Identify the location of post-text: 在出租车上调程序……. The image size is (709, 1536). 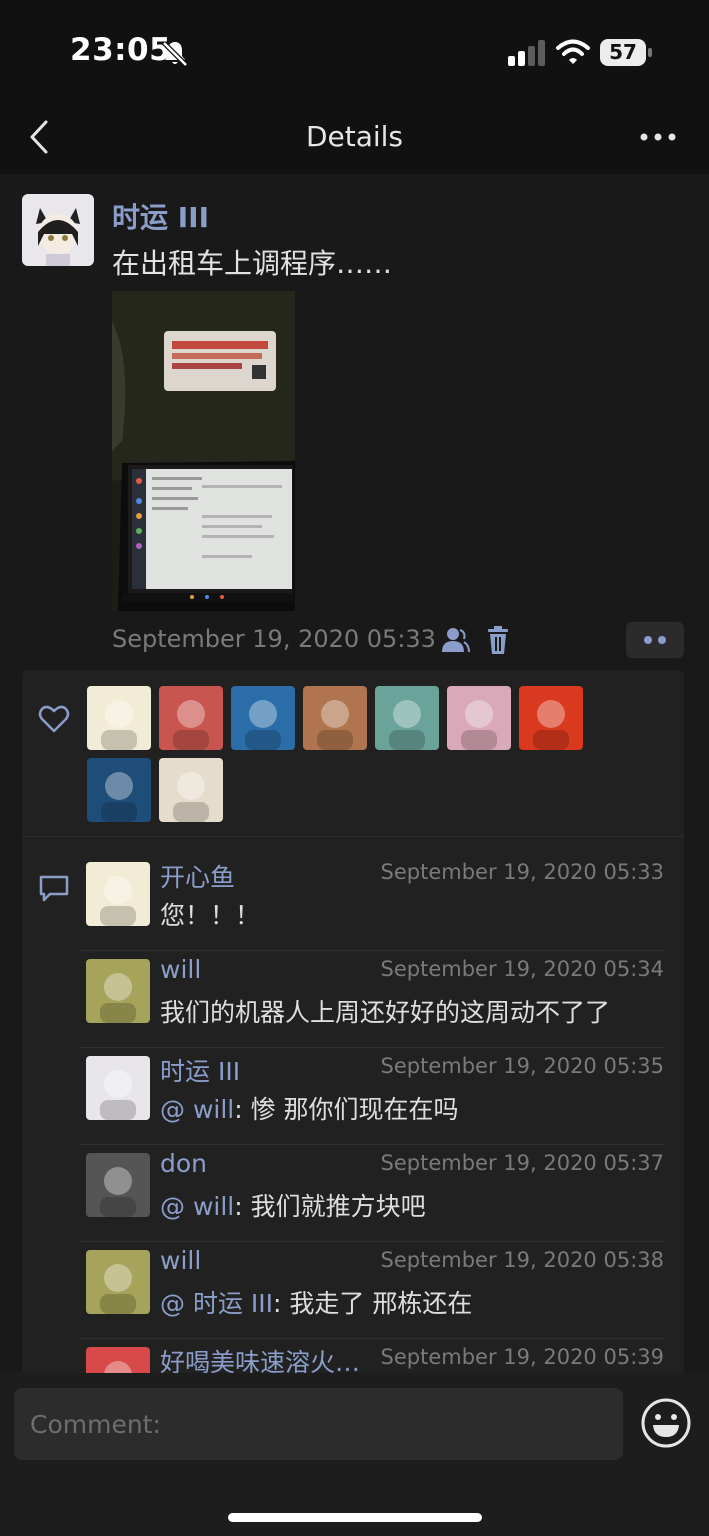
(252, 263).